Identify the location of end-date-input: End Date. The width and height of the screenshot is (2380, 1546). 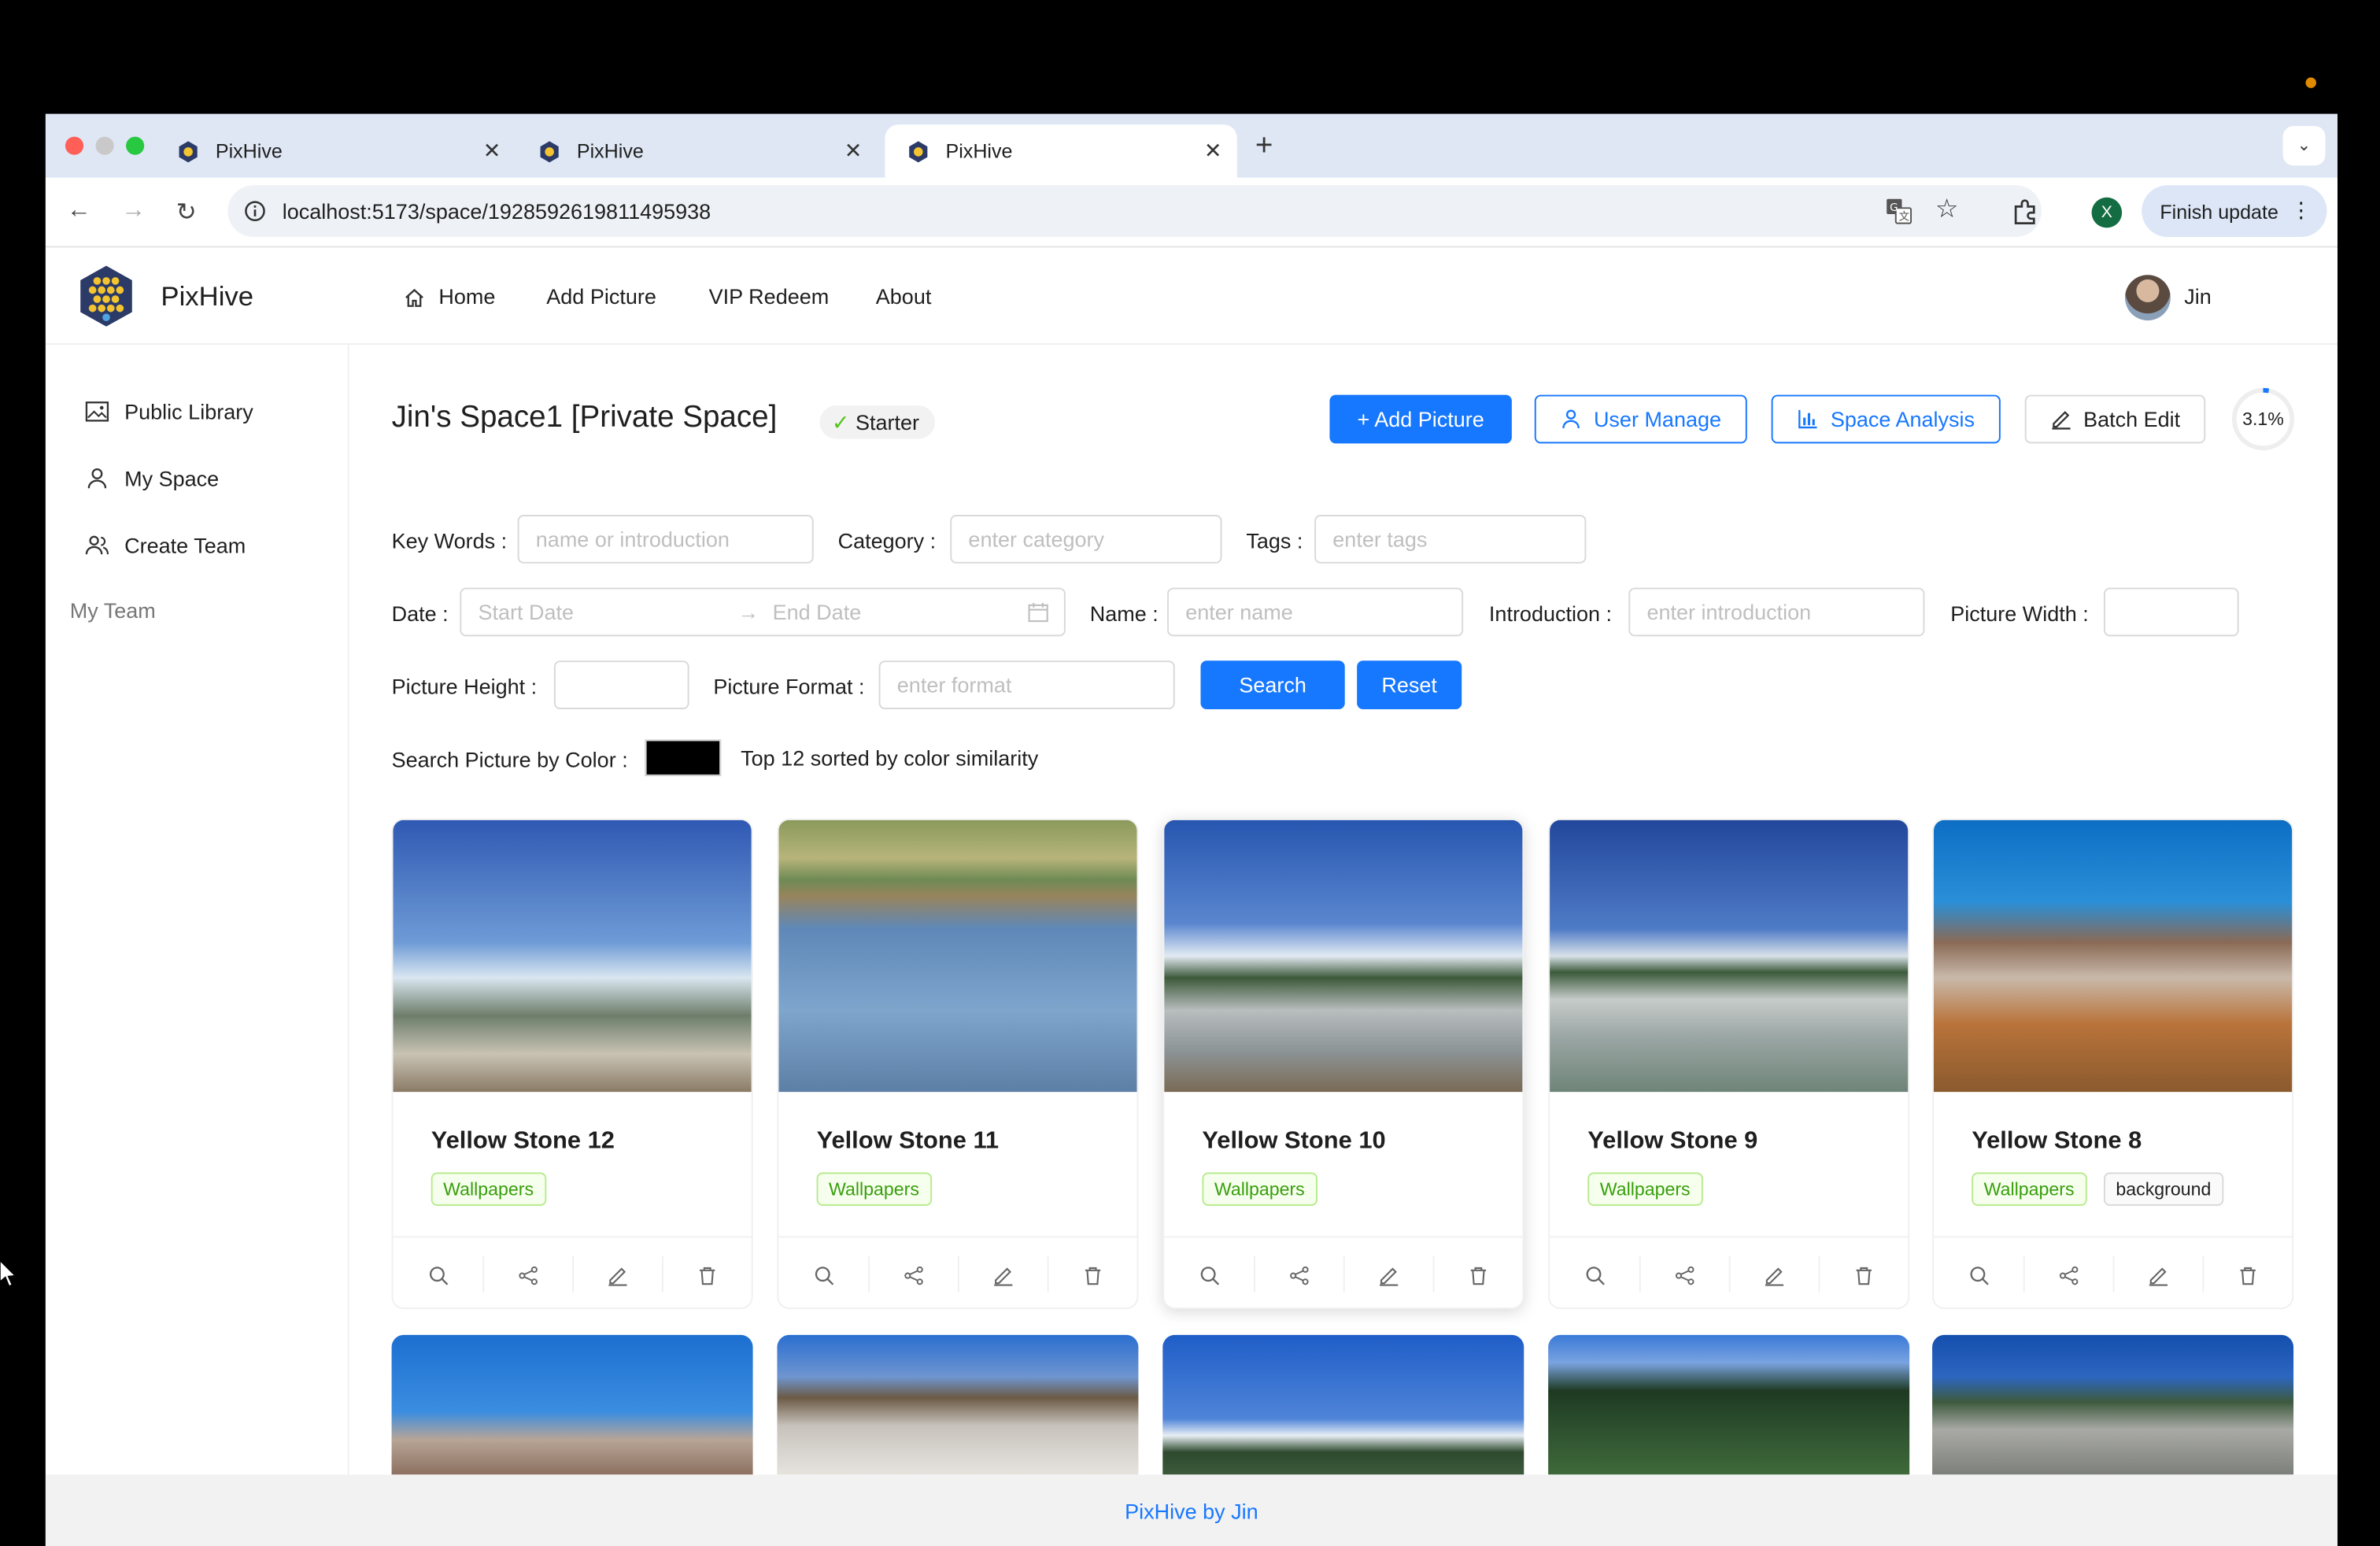
(818, 612).